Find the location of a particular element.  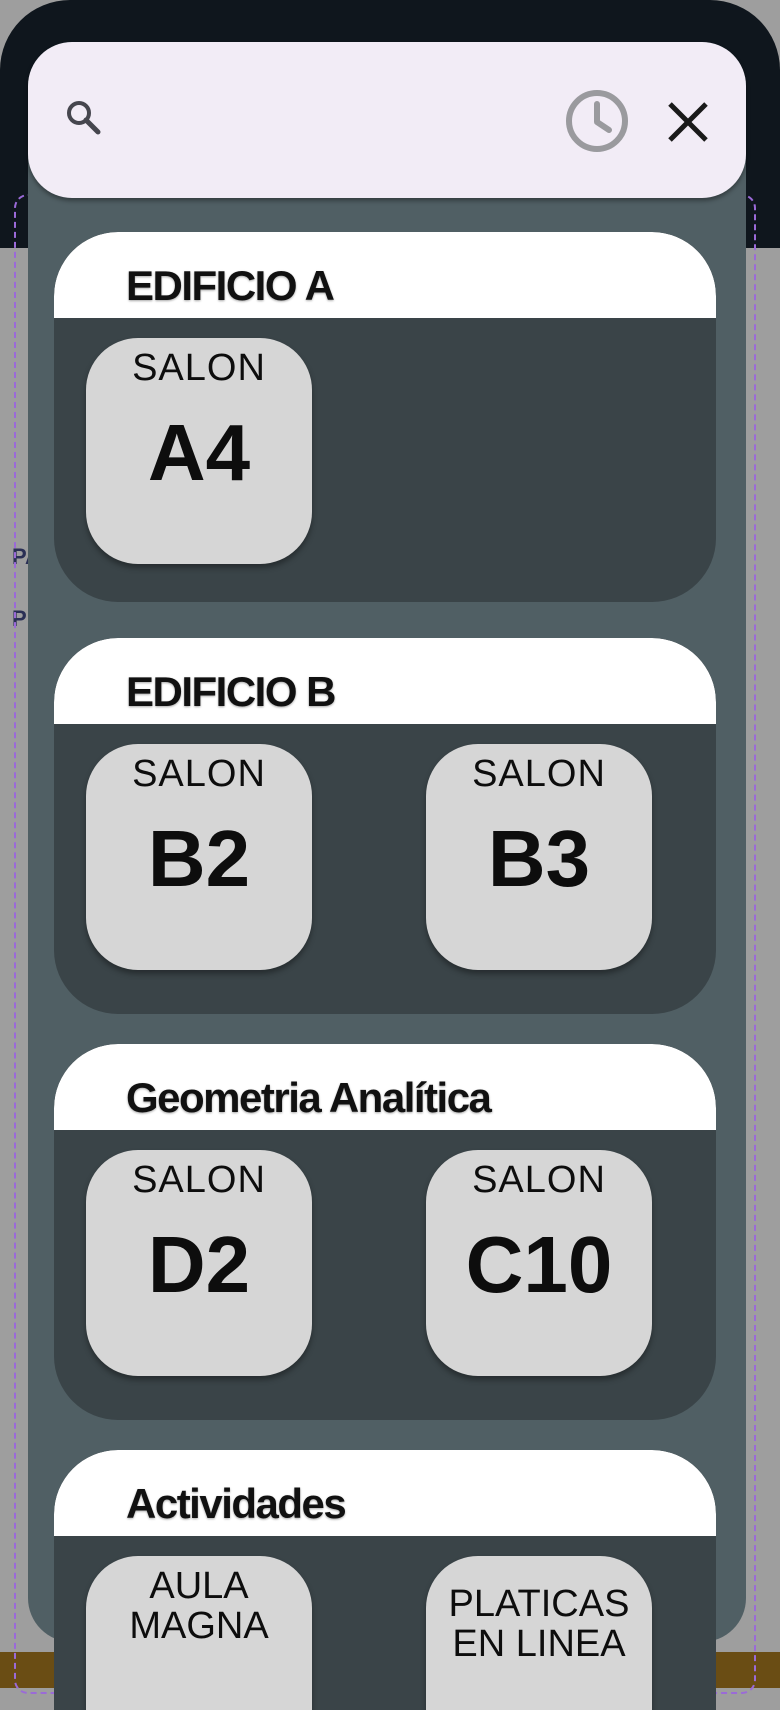

section-title: Actividades is located at coordinates (236, 1503).